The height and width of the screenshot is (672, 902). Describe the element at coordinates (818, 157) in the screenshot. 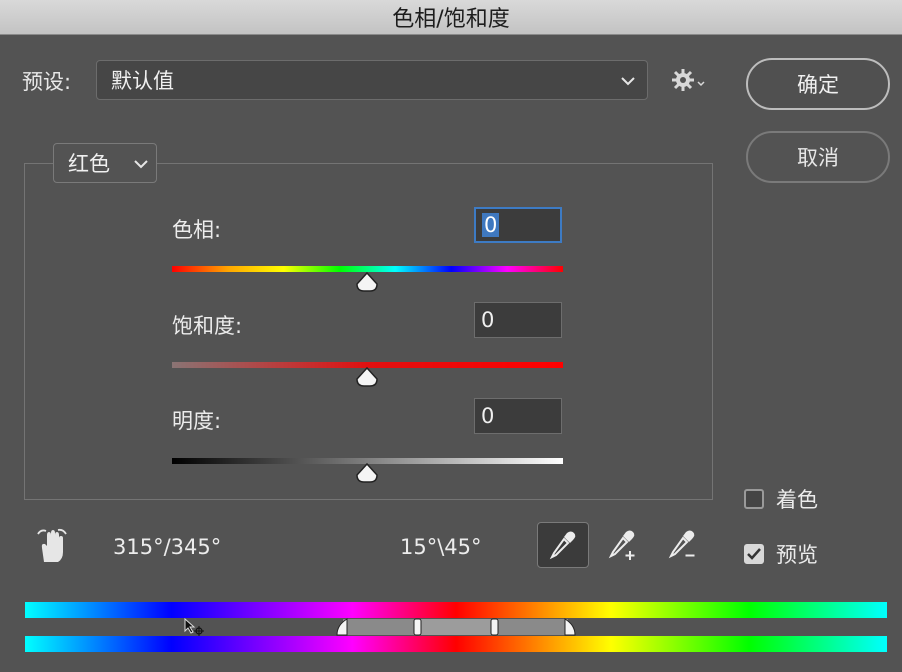

I see `cancel-button: 取消` at that location.